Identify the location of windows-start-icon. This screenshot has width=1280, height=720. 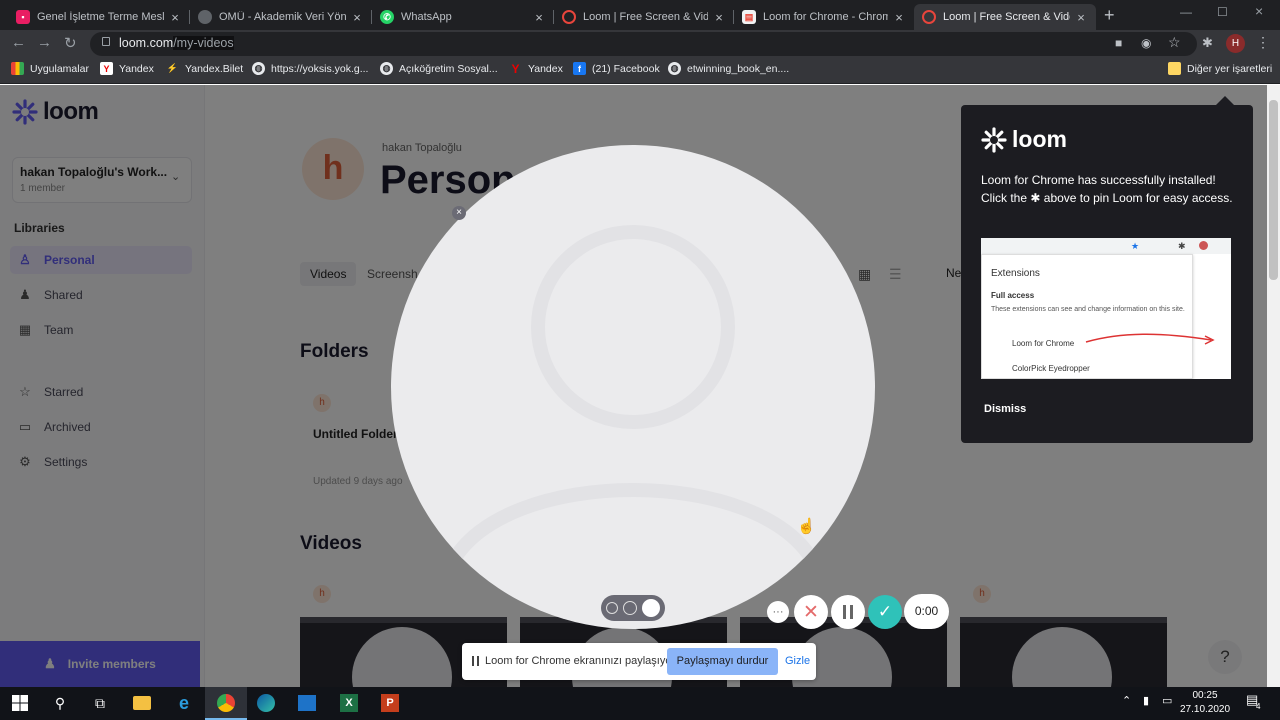
(20, 703).